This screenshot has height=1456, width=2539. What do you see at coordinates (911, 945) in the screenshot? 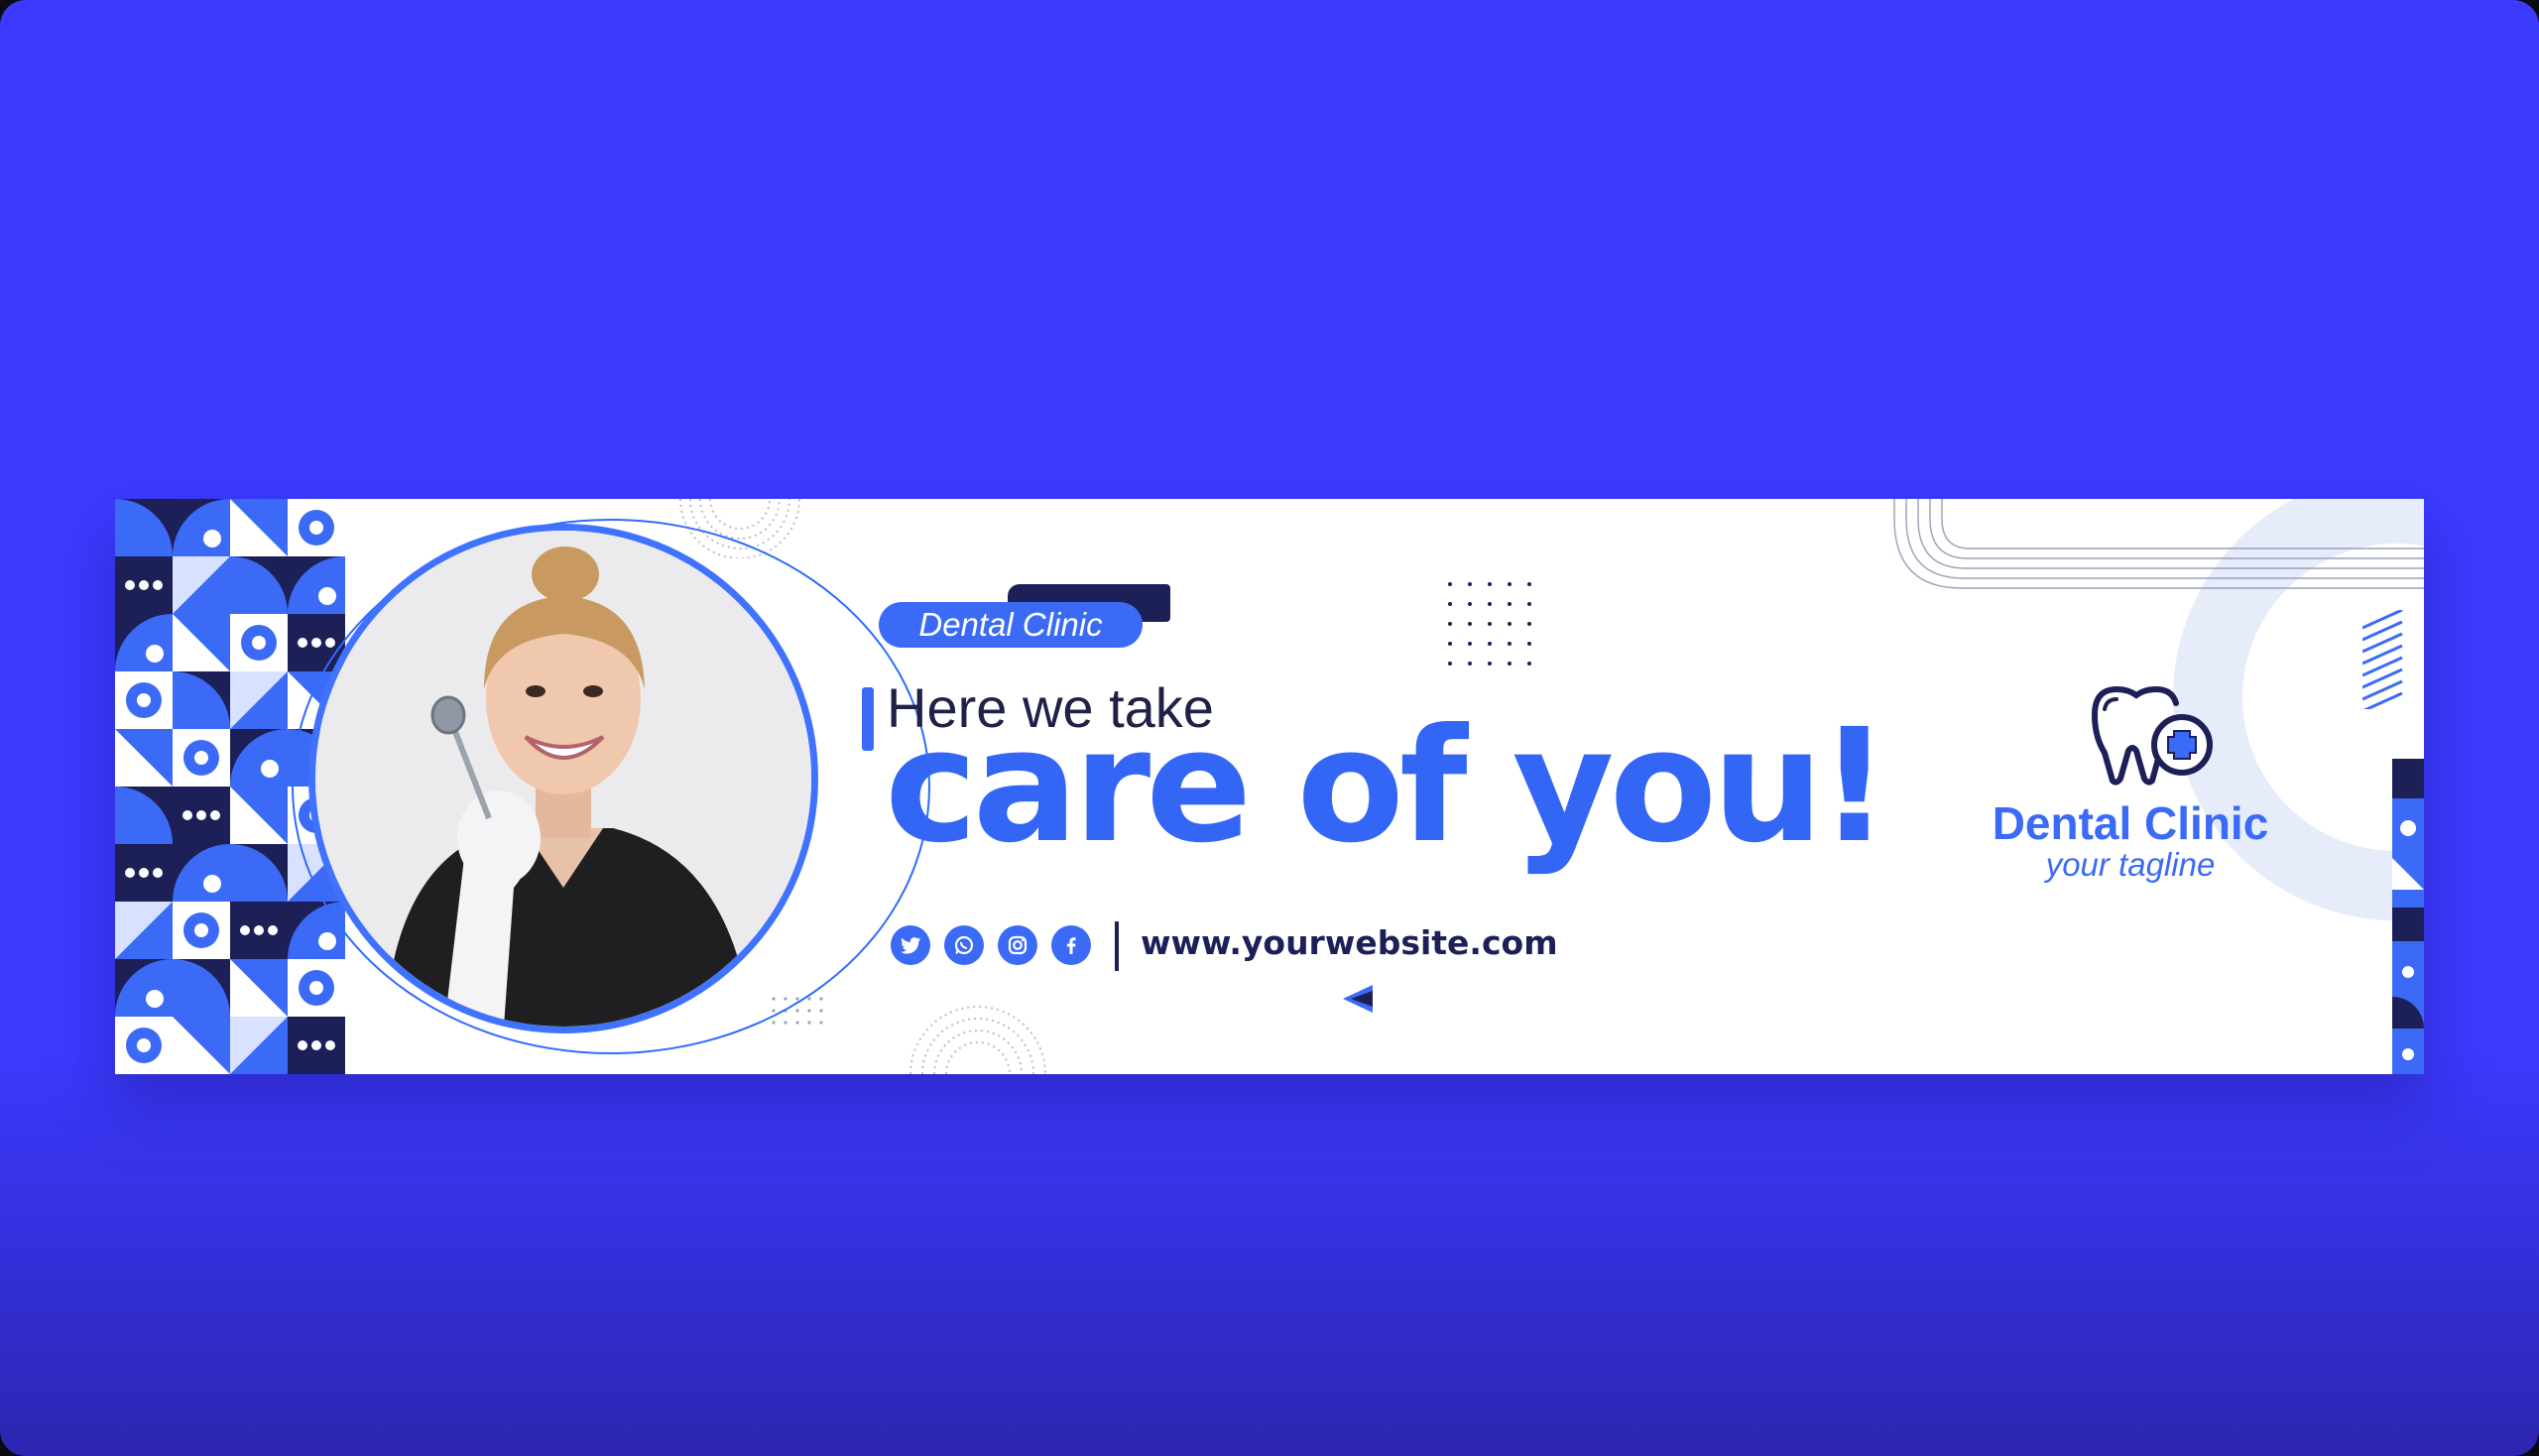
I see `twitter-icon` at bounding box center [911, 945].